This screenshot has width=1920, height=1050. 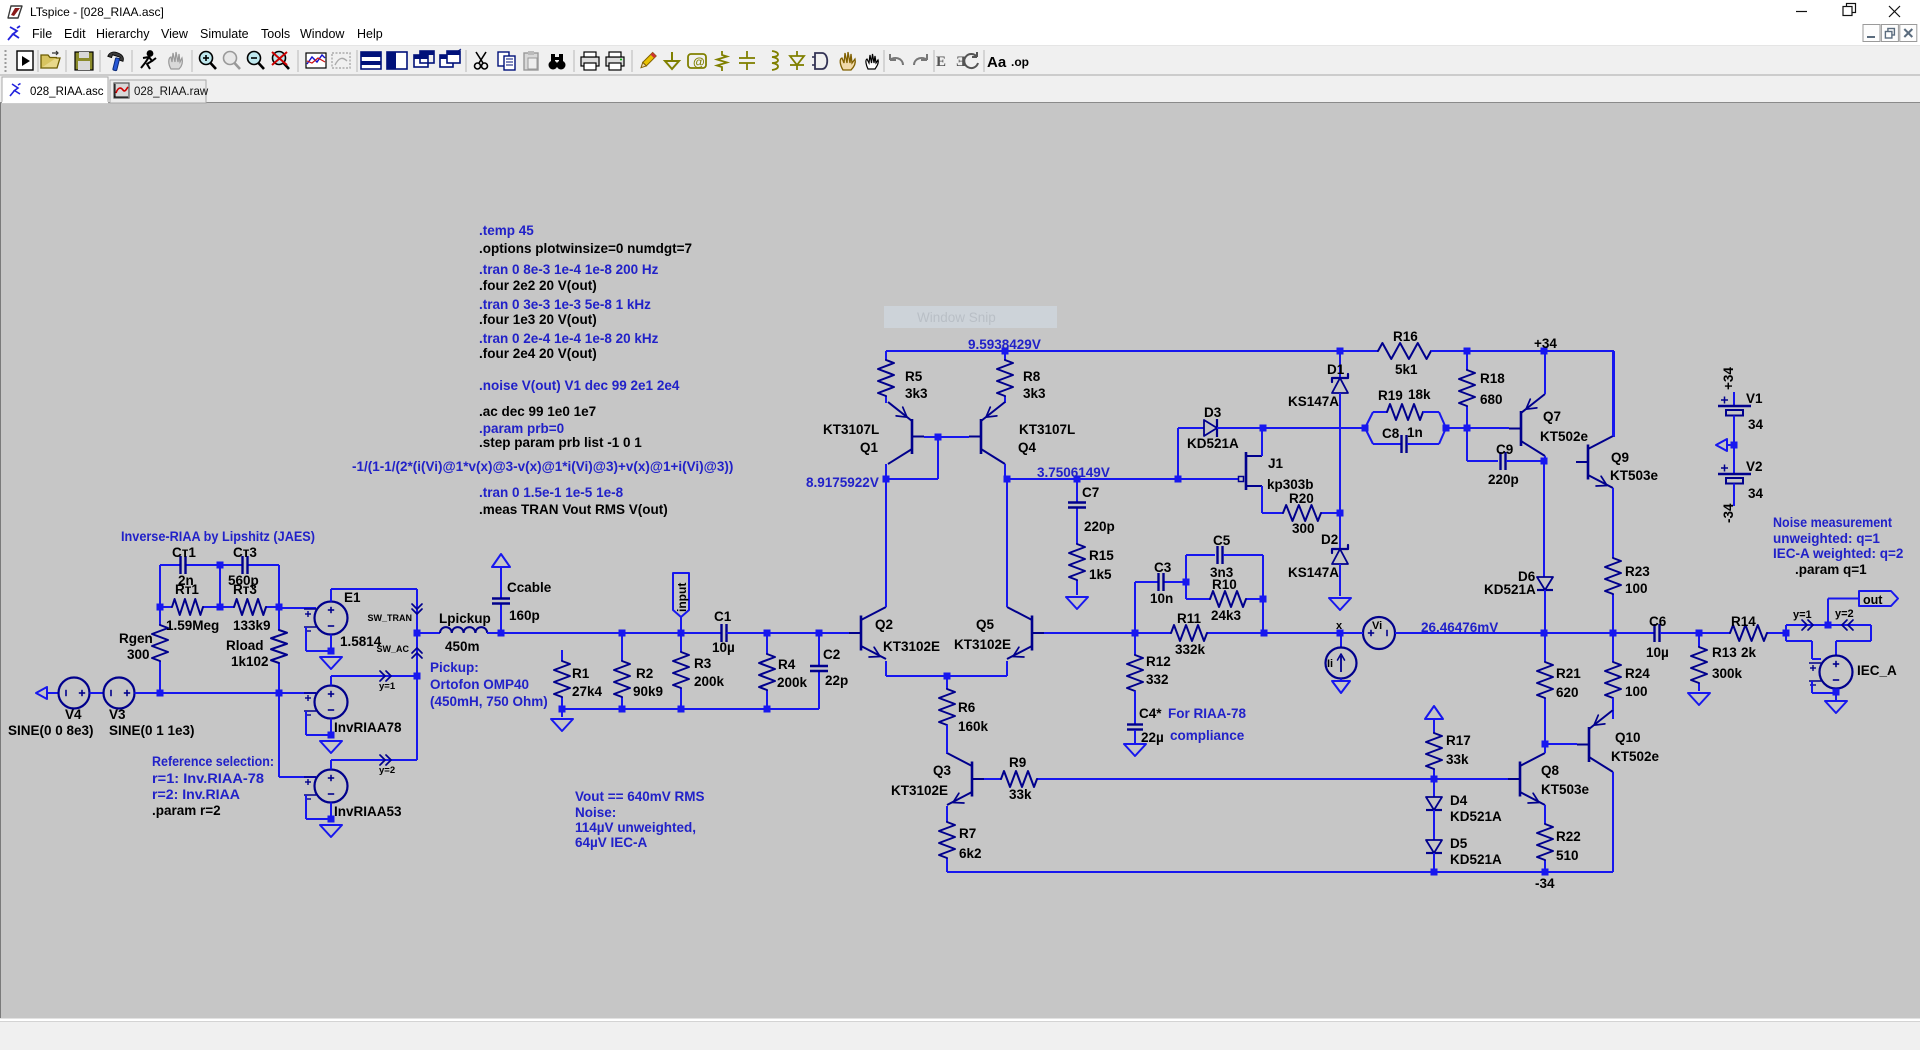 I want to click on svg-text: IEC_A, so click(x=1877, y=670).